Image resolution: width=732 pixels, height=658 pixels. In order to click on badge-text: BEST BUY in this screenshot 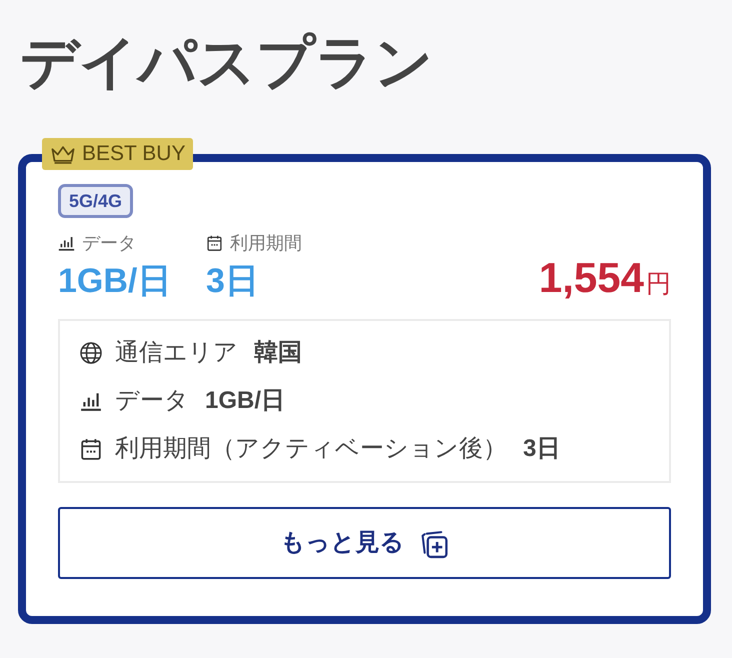, I will do `click(134, 154)`.